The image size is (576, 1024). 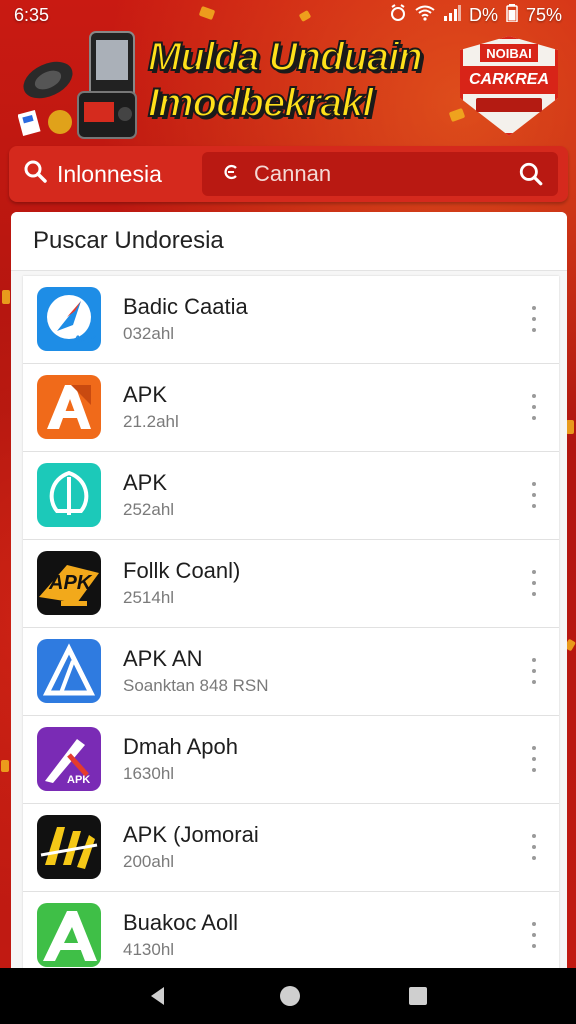 I want to click on devices-illustration, so click(x=82, y=86).